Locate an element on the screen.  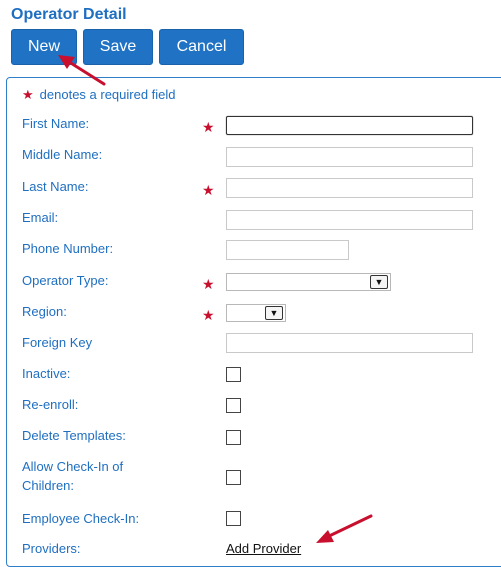
new-button-annotation-arrow is located at coordinates (82, 70).